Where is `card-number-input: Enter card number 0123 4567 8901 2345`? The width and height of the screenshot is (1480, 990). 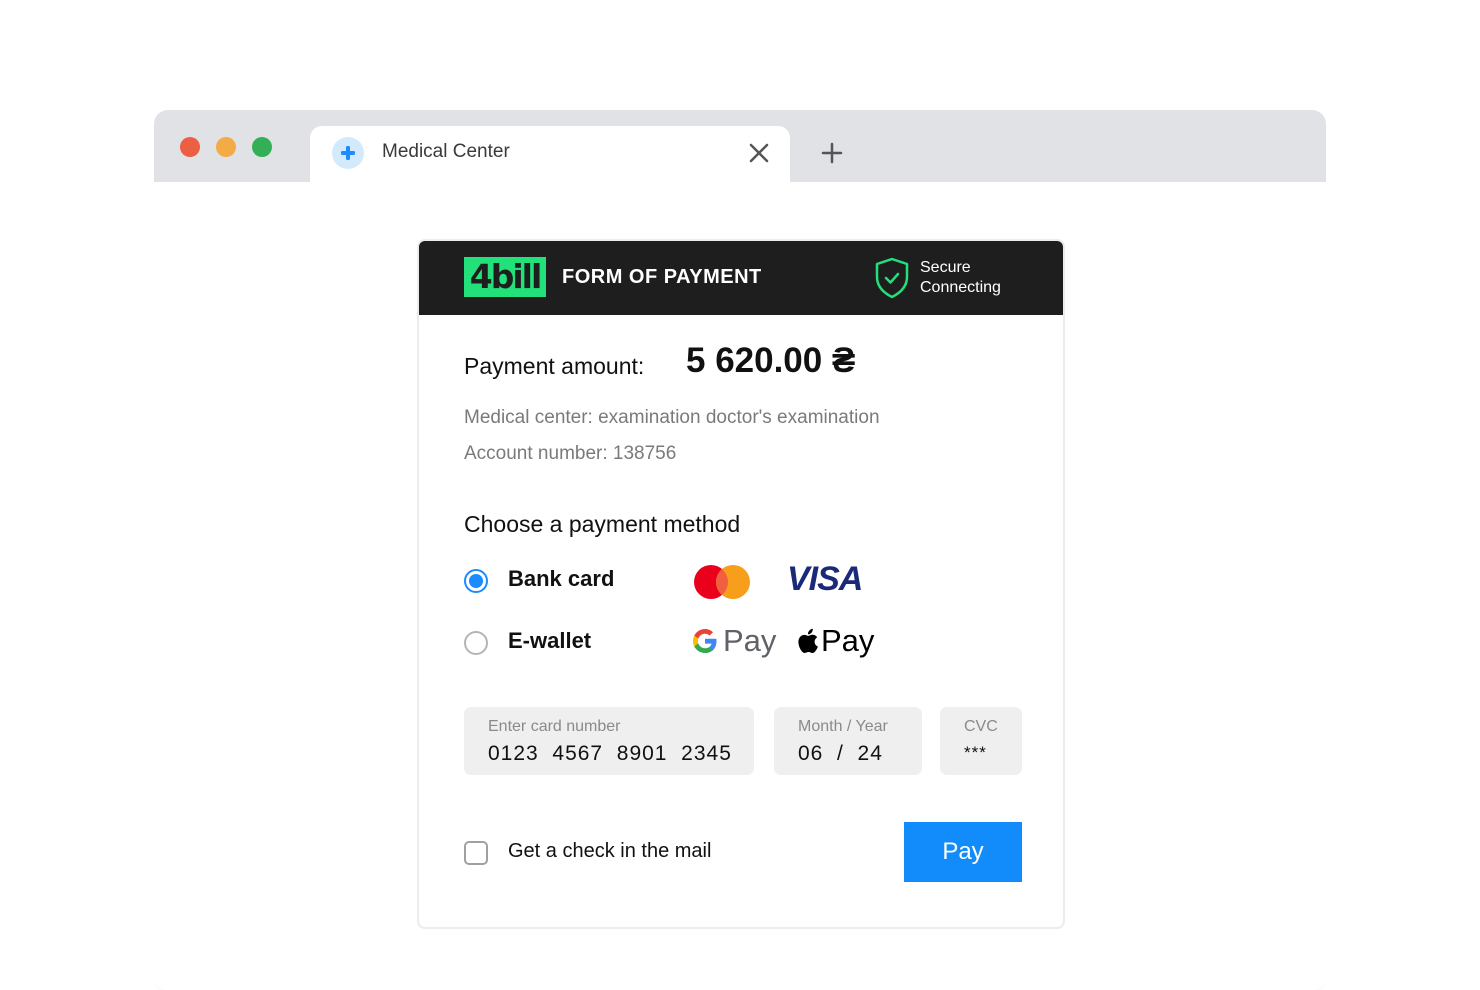 card-number-input: Enter card number 0123 4567 8901 2345 is located at coordinates (609, 741).